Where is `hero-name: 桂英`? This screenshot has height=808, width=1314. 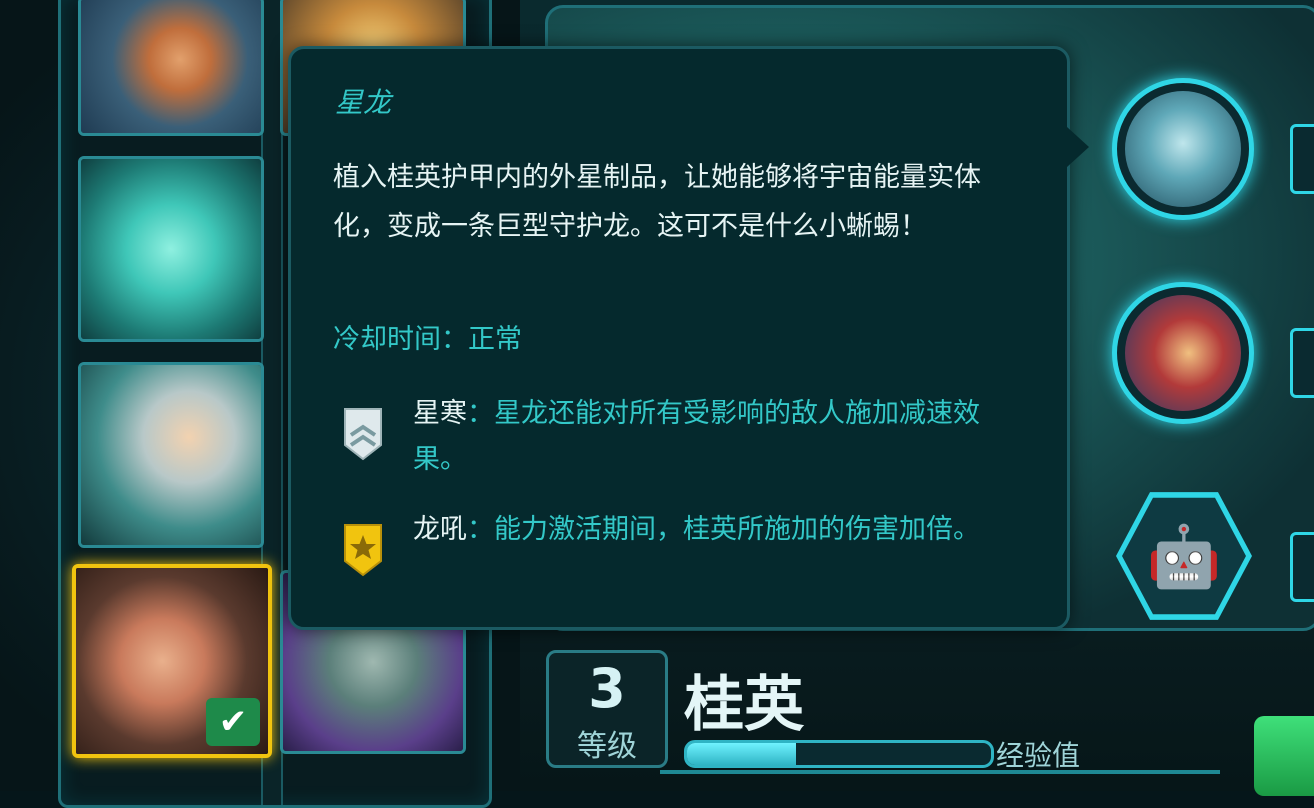 hero-name: 桂英 is located at coordinates (744, 705).